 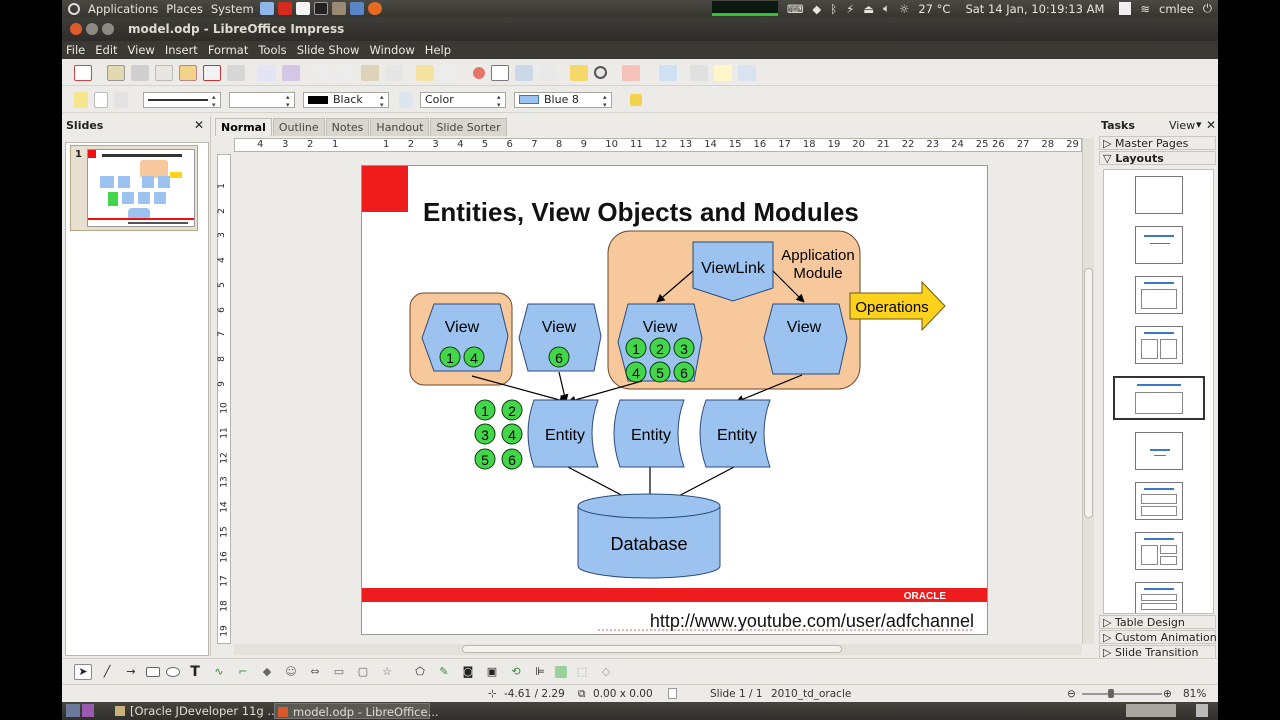 I want to click on line-width-select, so click(x=262, y=100).